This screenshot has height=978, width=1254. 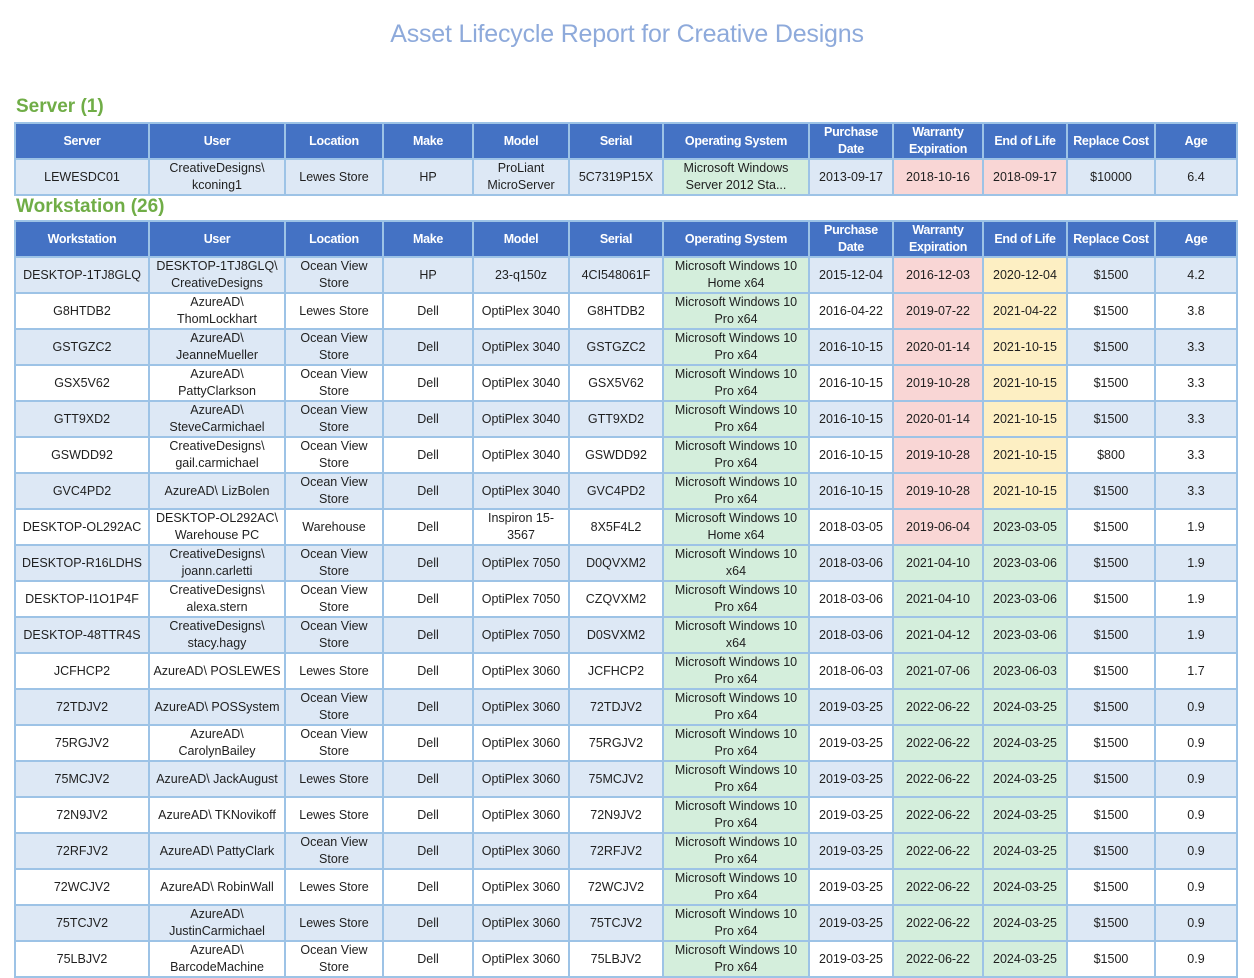 I want to click on serial-cell: GSTGZC2, so click(x=616, y=347).